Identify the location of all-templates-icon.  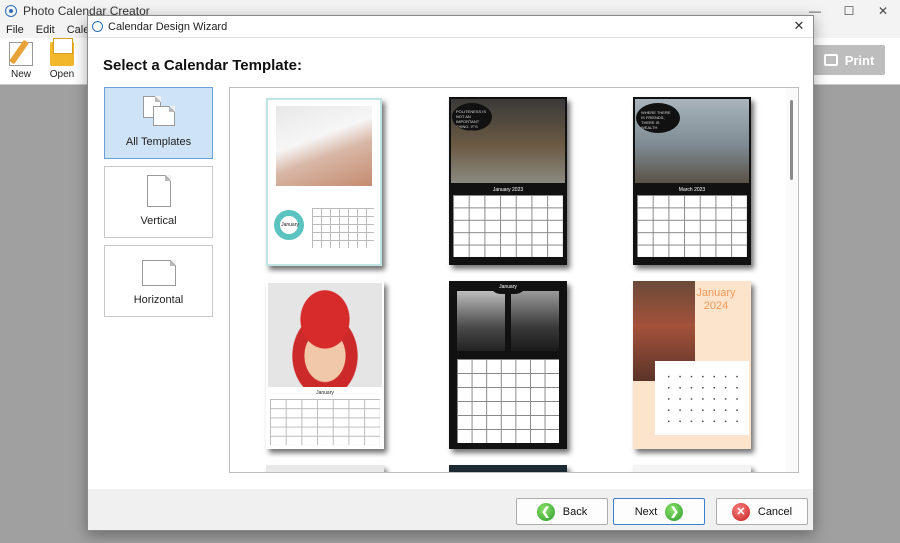
(158, 112).